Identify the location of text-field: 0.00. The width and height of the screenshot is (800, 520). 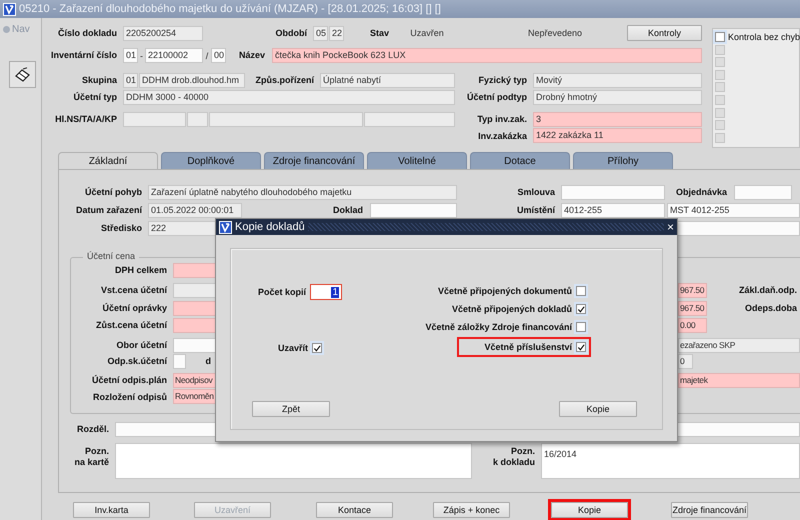
(692, 325).